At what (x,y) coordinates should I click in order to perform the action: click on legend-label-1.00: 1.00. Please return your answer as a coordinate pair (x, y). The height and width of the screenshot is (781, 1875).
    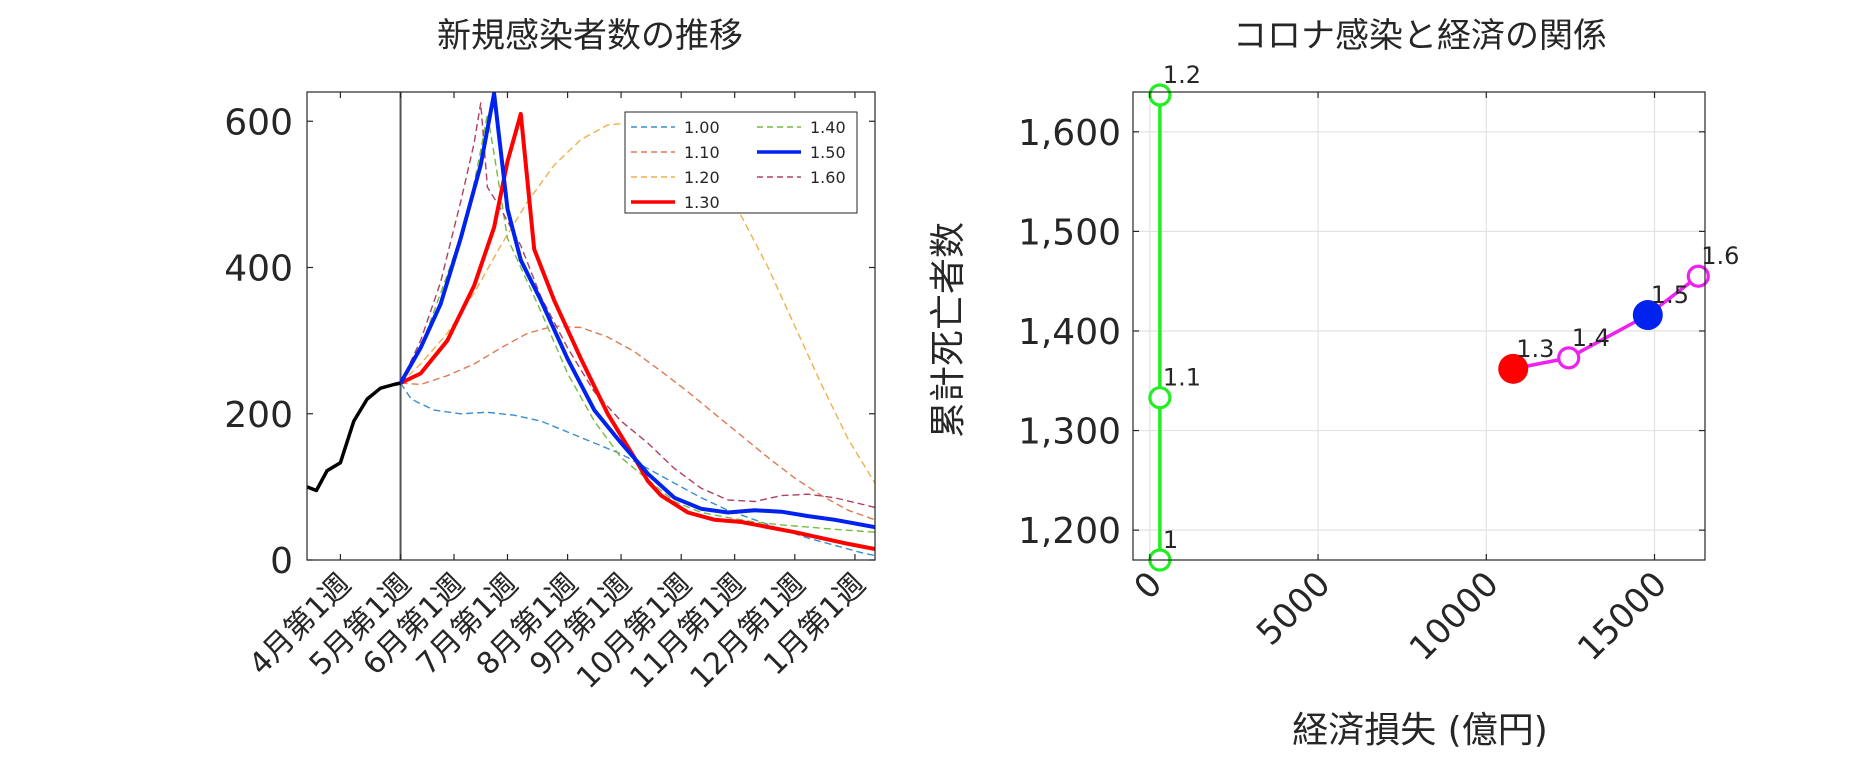
    Looking at the image, I should click on (702, 127).